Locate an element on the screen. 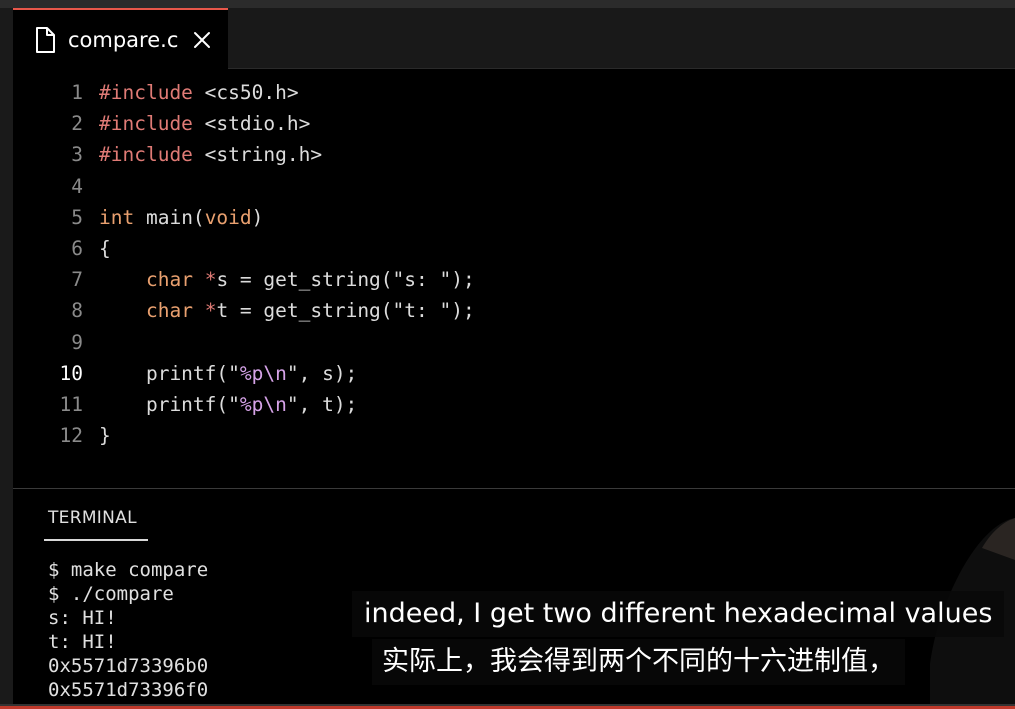  code-line: 5 int main(void) is located at coordinates (138, 217).